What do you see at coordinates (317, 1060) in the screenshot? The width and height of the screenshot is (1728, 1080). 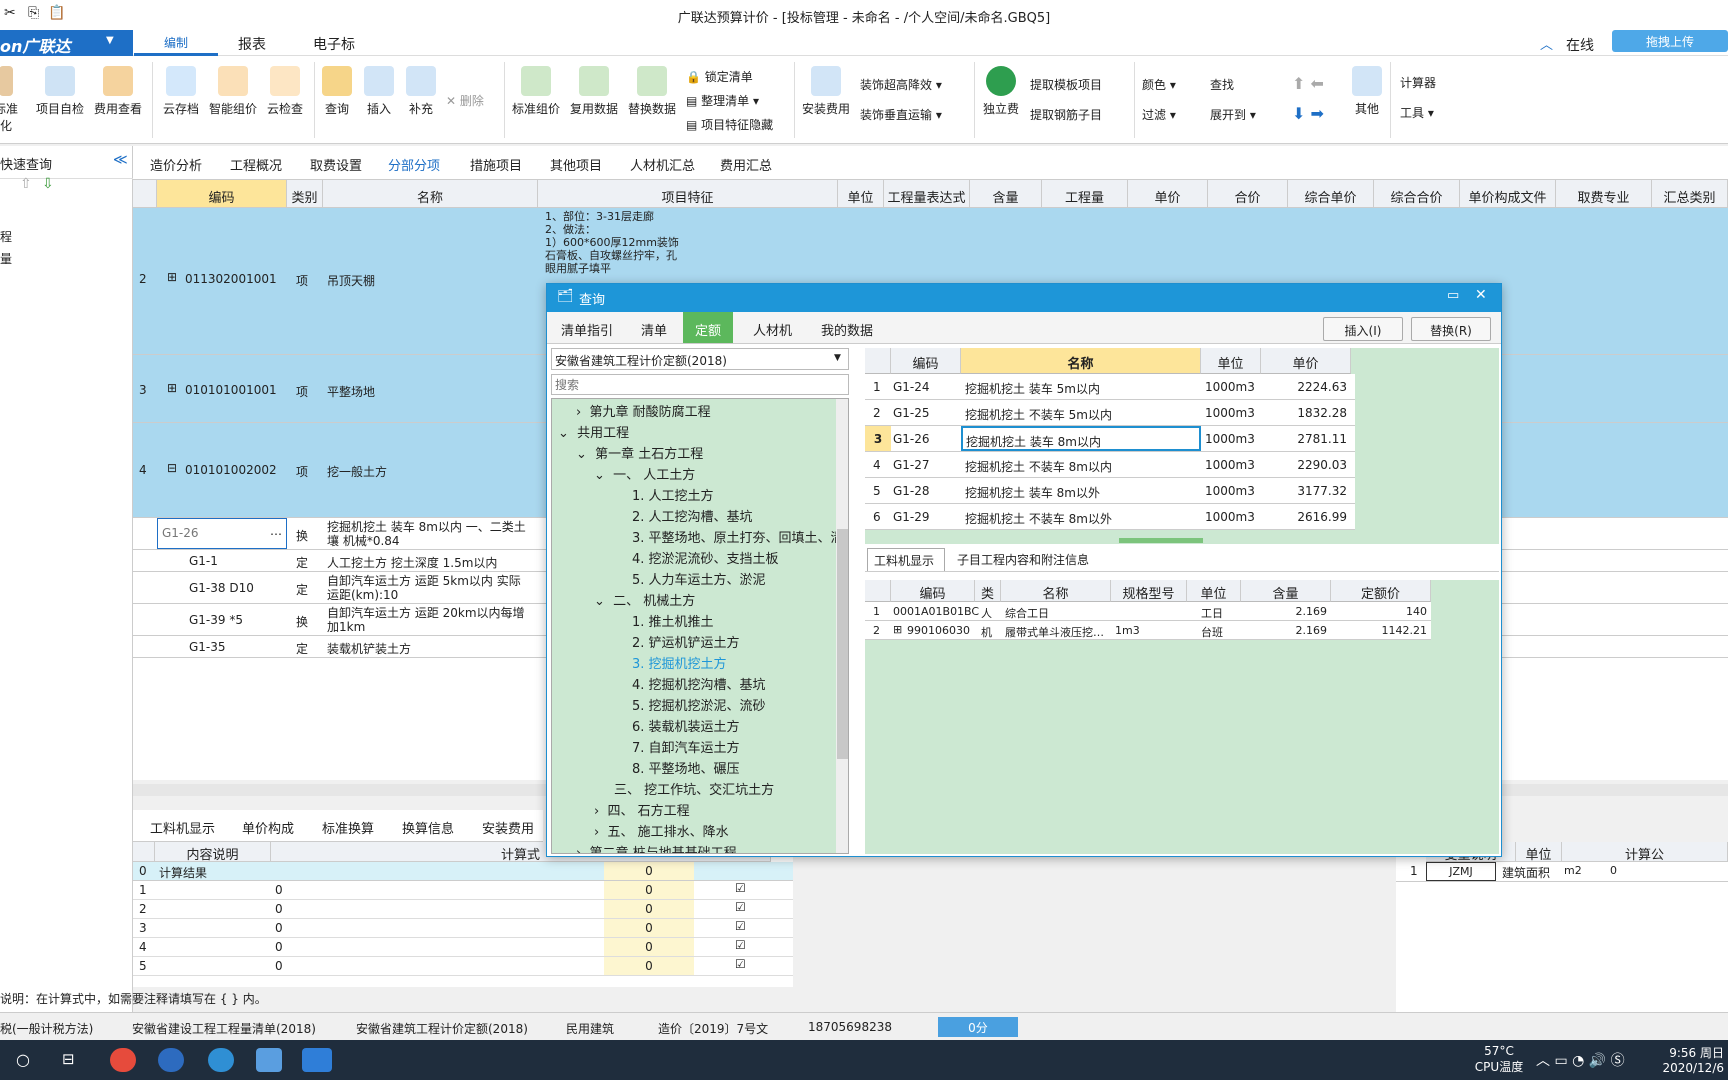 I see `gbq-icon` at bounding box center [317, 1060].